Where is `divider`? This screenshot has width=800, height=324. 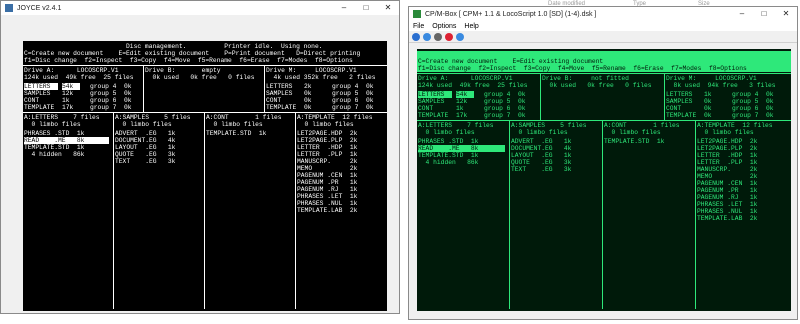
divider is located at coordinates (604, 73).